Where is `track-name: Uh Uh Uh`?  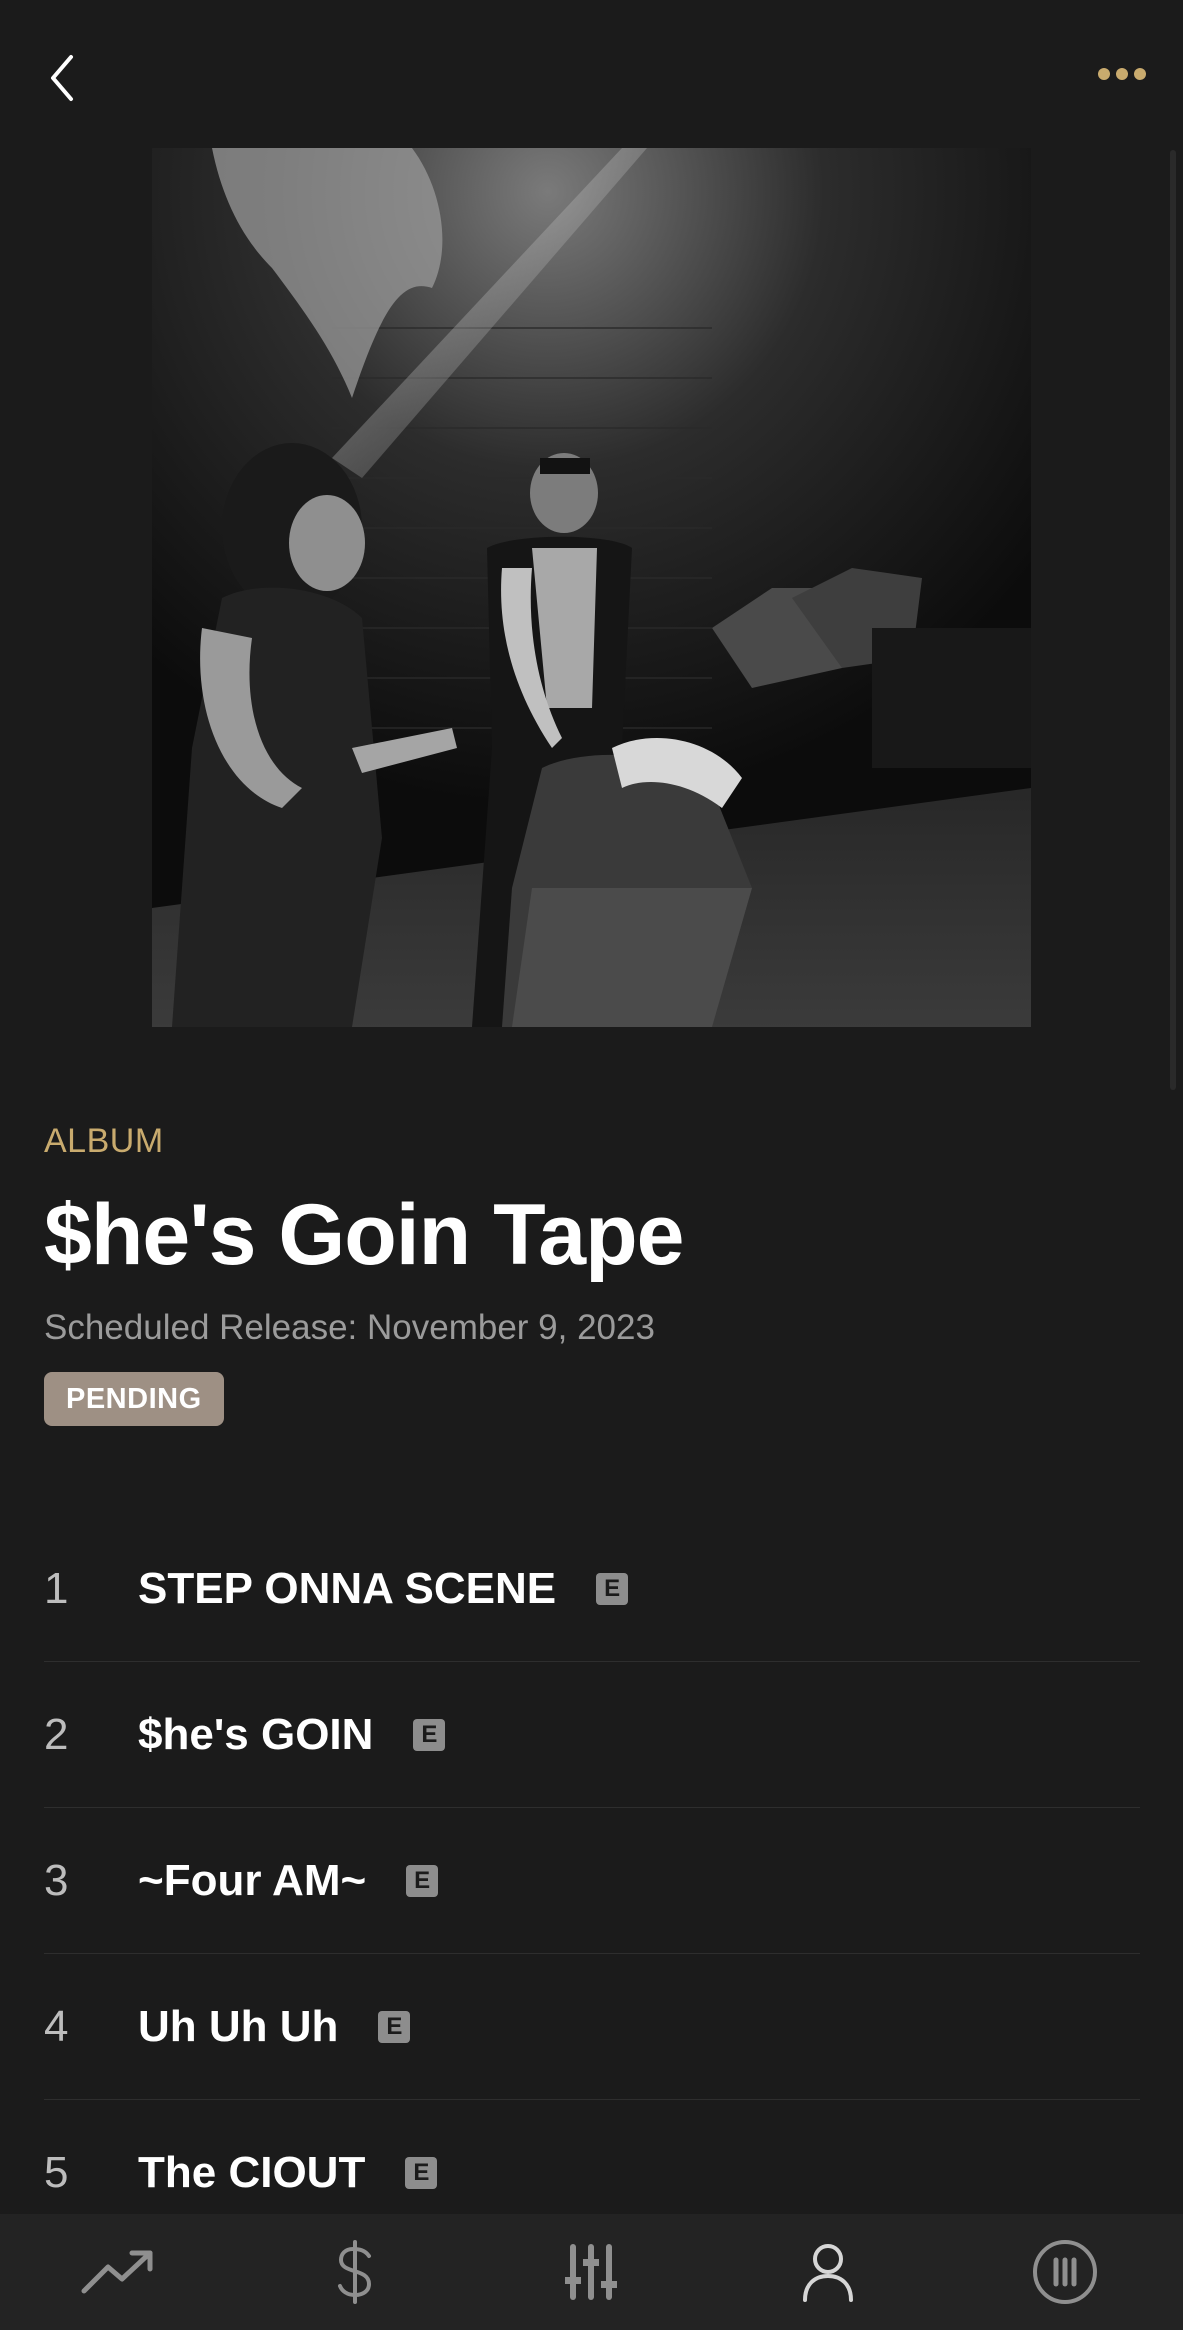 track-name: Uh Uh Uh is located at coordinates (238, 2026).